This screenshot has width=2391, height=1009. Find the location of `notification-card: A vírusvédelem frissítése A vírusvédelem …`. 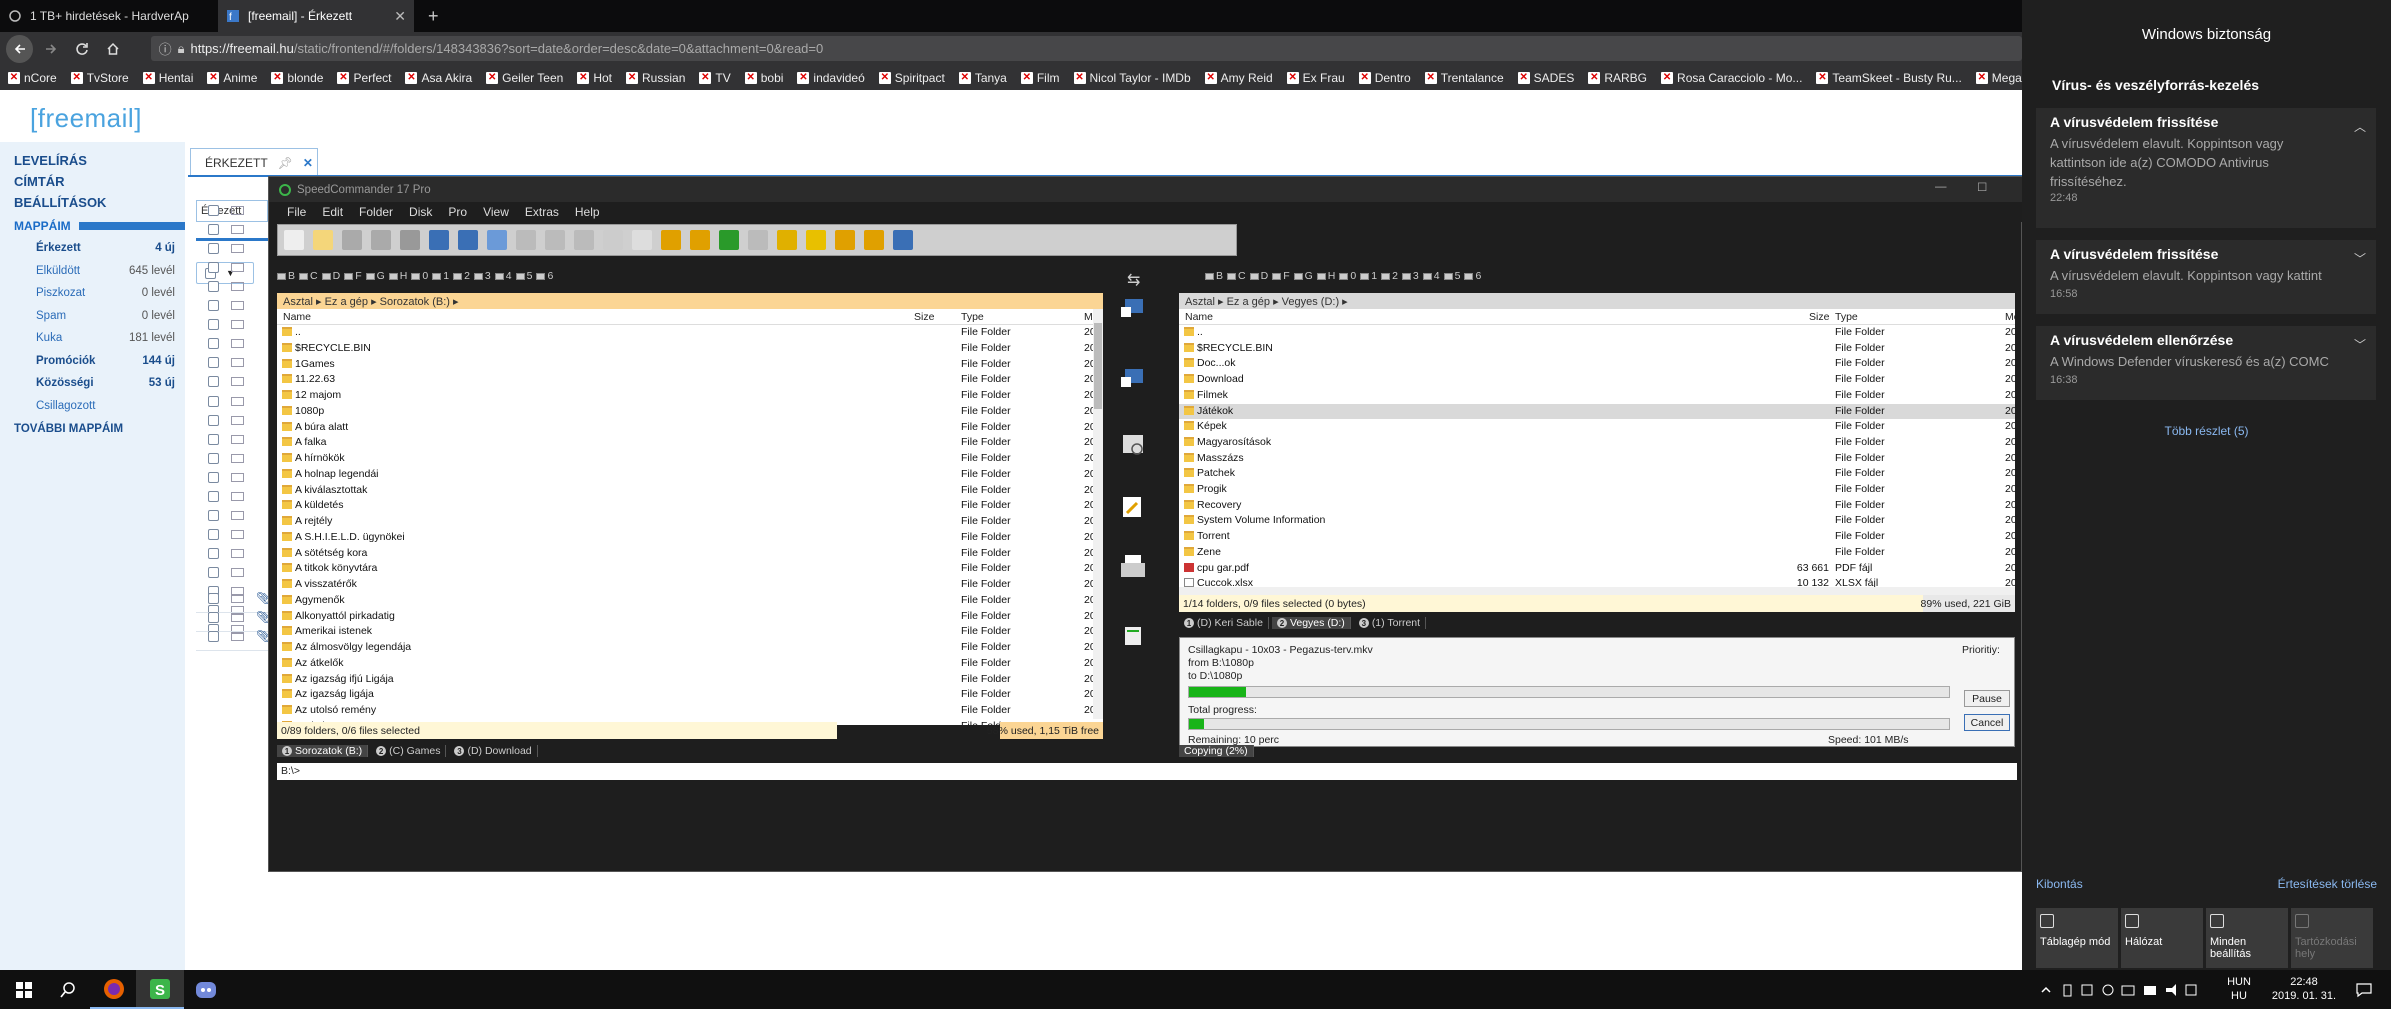

notification-card: A vírusvédelem frissítése A vírusvédelem … is located at coordinates (2206, 277).